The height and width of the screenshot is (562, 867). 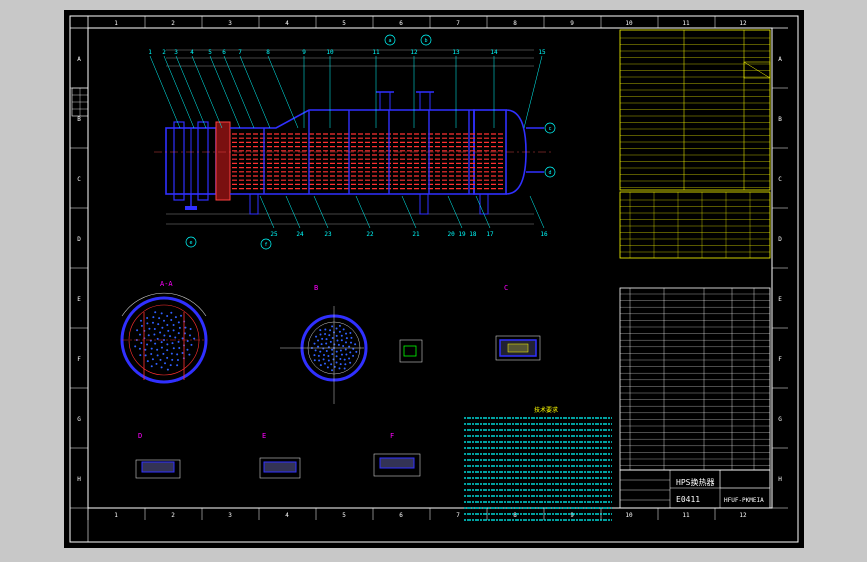 I want to click on grid-row-F: F, so click(x=780, y=359).